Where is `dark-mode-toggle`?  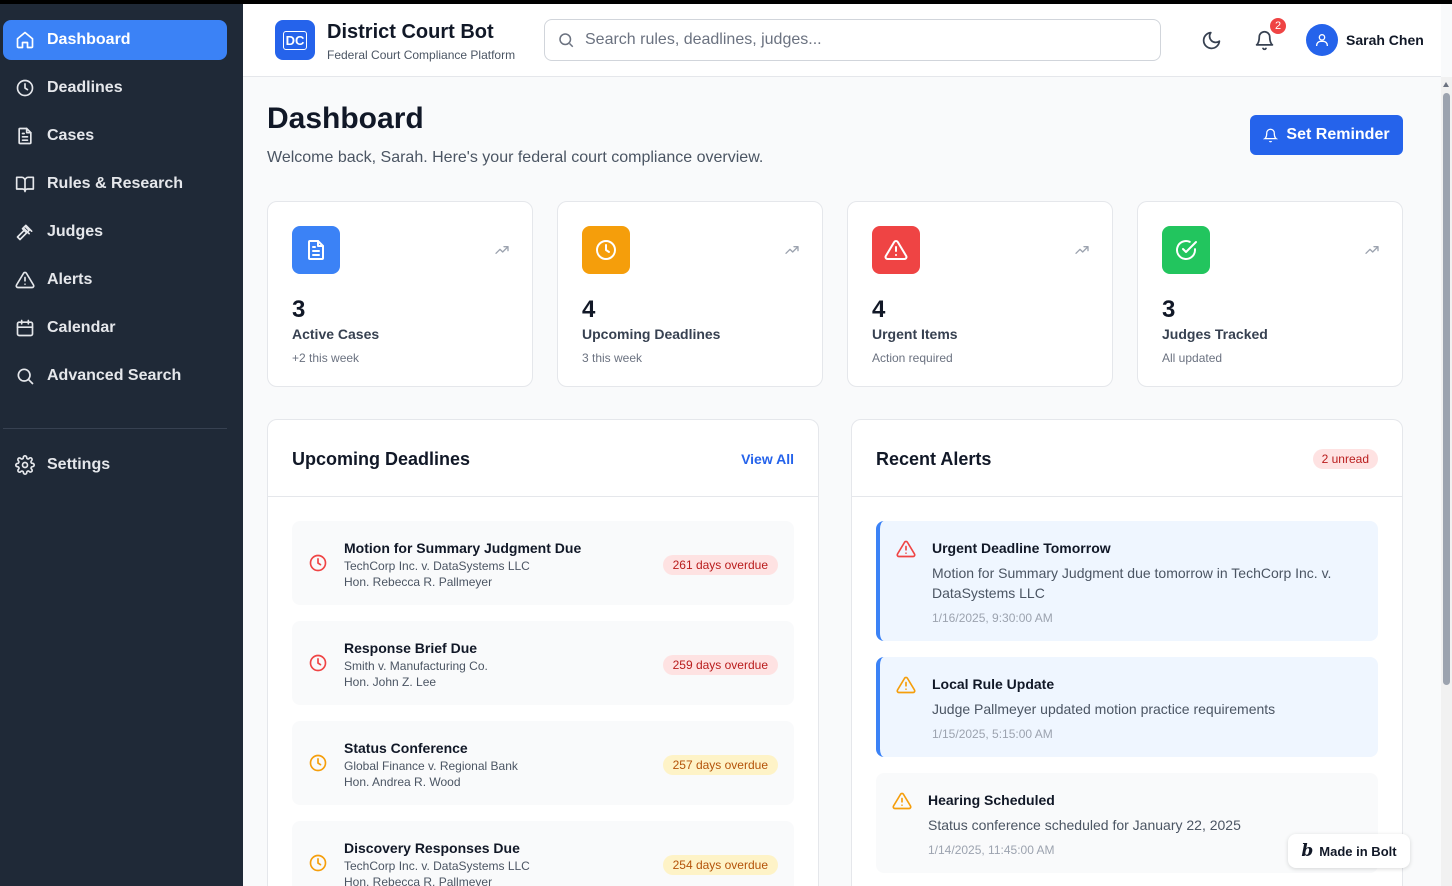 dark-mode-toggle is located at coordinates (1211, 40).